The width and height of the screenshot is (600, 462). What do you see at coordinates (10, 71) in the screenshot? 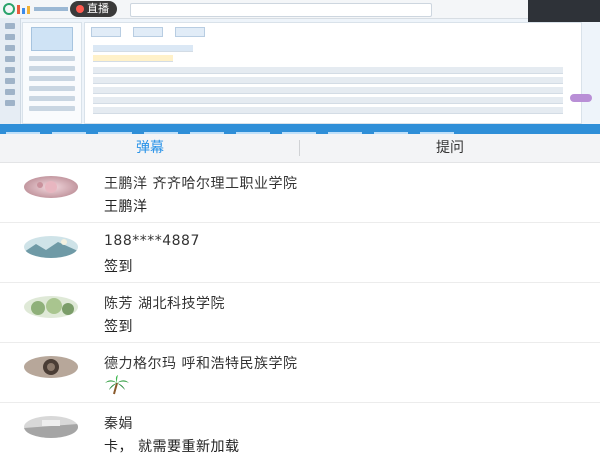
I see `shared-app-sidebar` at bounding box center [10, 71].